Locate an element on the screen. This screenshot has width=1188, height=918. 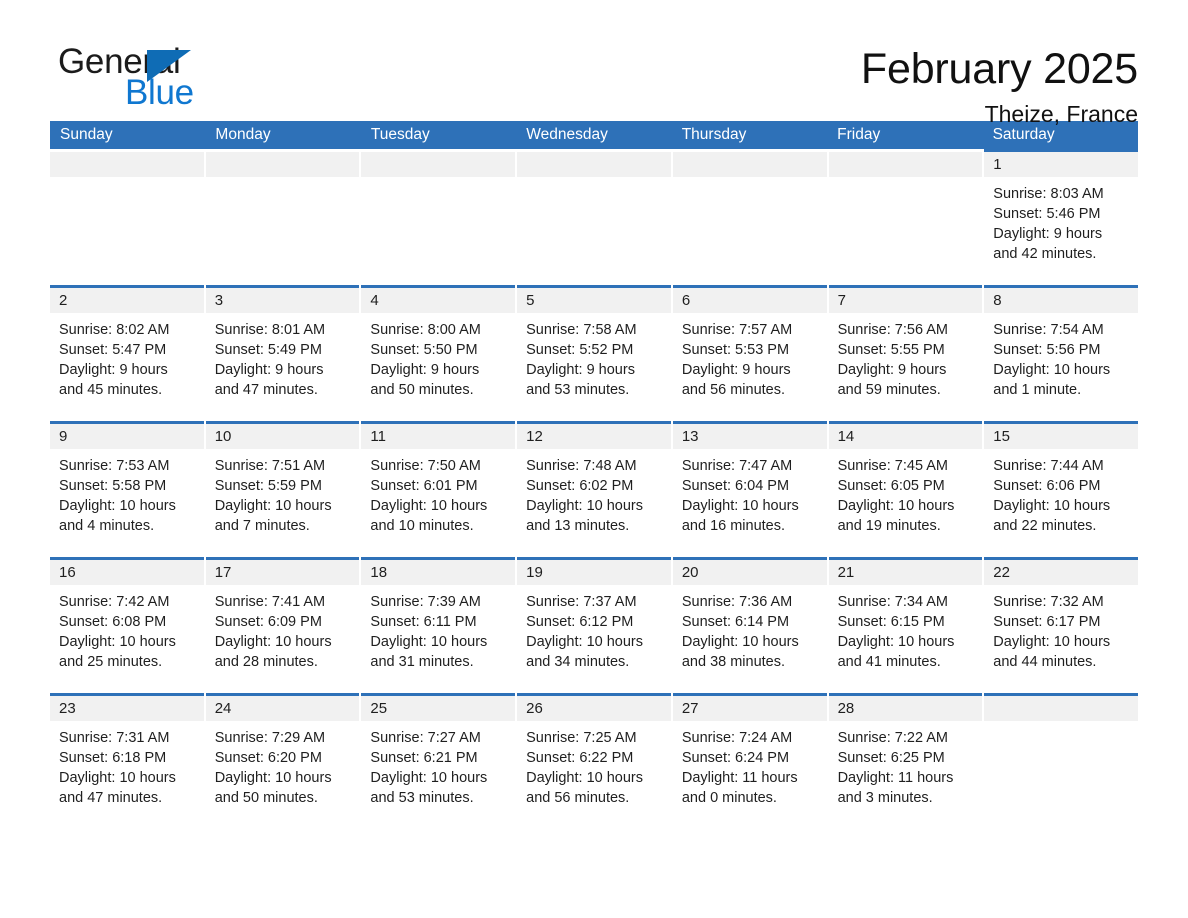
day-number: 11 is located at coordinates (438, 436).